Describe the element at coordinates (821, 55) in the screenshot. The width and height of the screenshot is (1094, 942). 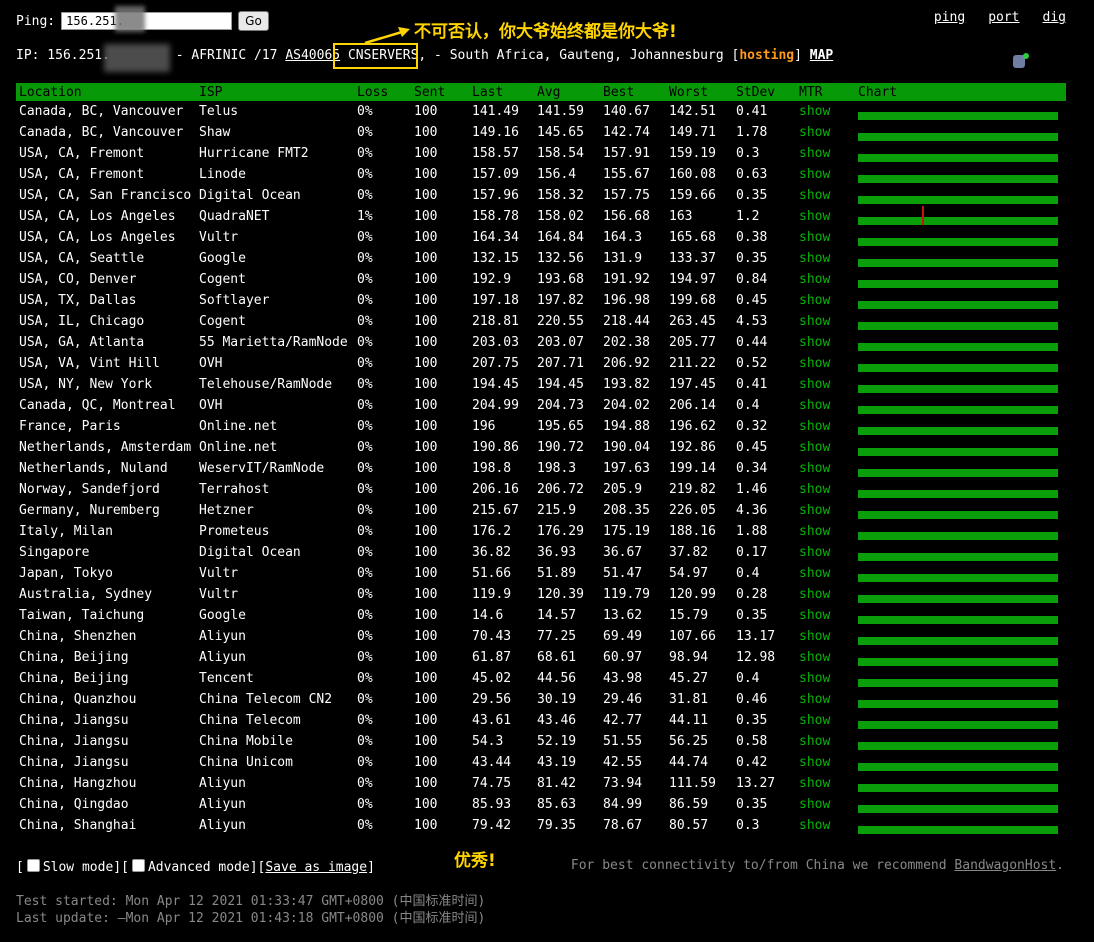
I see `map-link: MAP` at that location.